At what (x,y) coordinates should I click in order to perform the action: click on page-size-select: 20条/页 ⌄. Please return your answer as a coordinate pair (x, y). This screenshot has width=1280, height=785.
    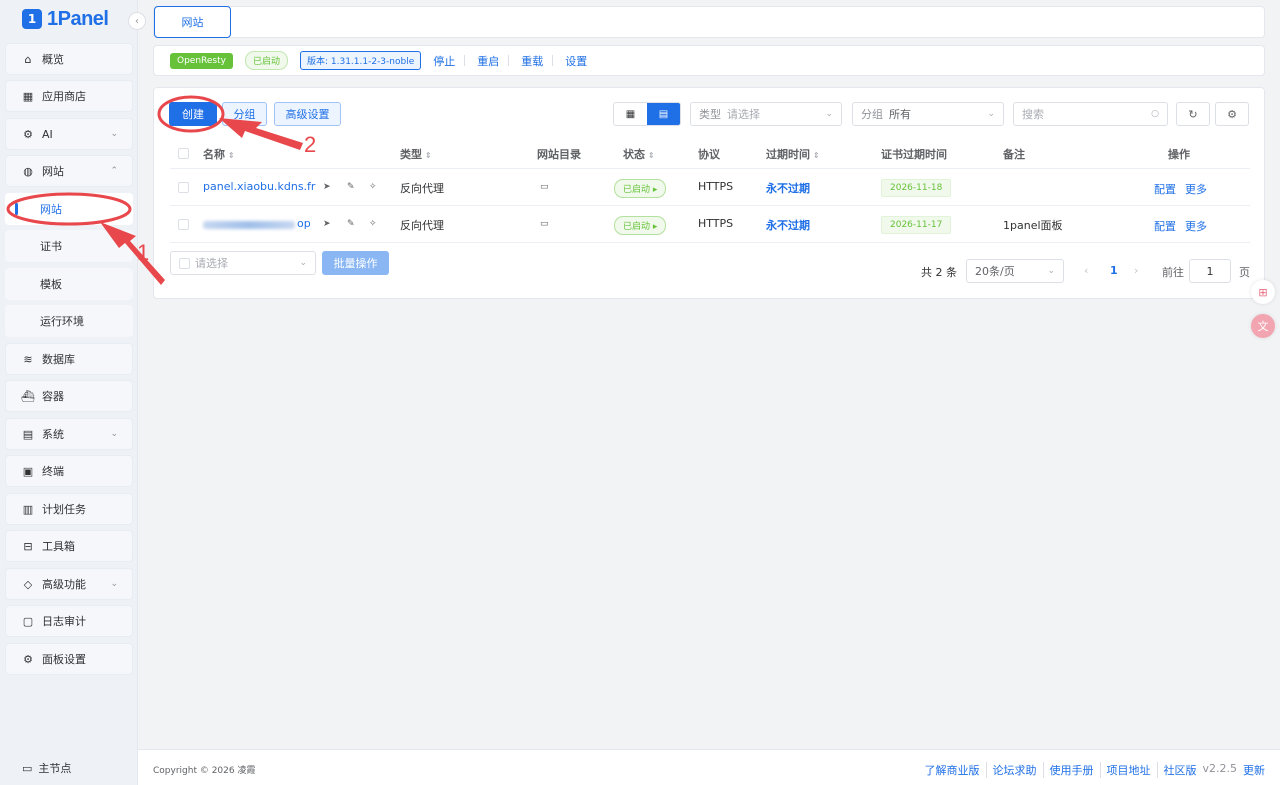
    Looking at the image, I should click on (1015, 271).